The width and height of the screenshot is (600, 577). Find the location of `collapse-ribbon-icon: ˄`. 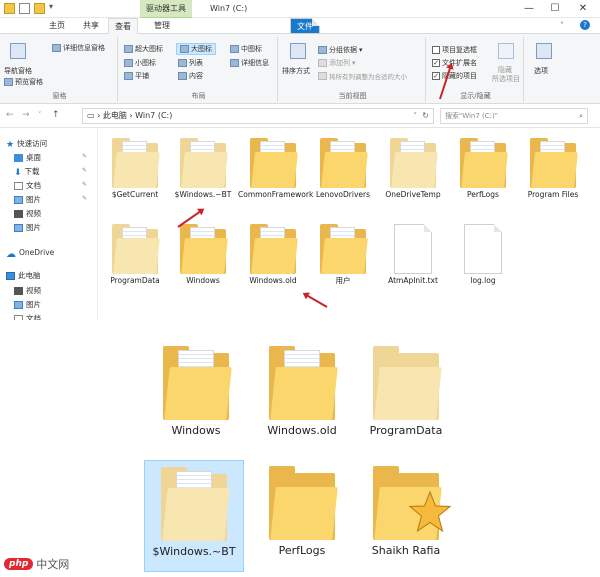

collapse-ribbon-icon: ˄ is located at coordinates (562, 25).